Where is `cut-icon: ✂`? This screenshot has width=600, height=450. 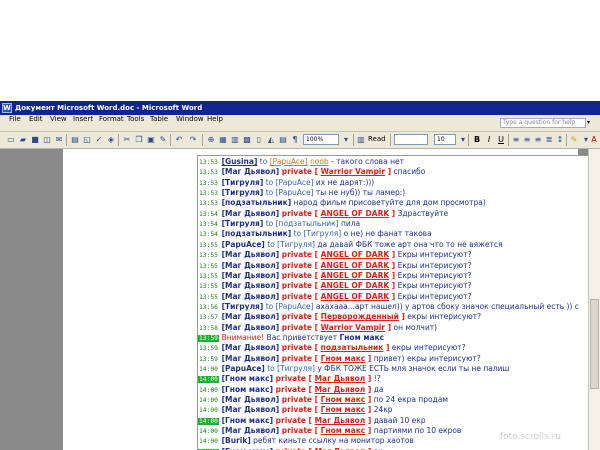
cut-icon: ✂ is located at coordinates (127, 139).